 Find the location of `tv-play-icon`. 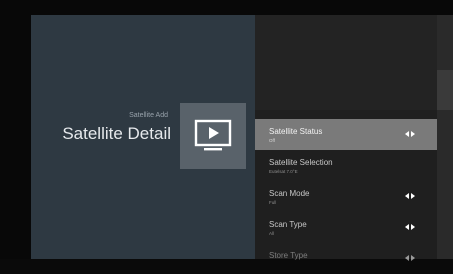

tv-play-icon is located at coordinates (213, 135).